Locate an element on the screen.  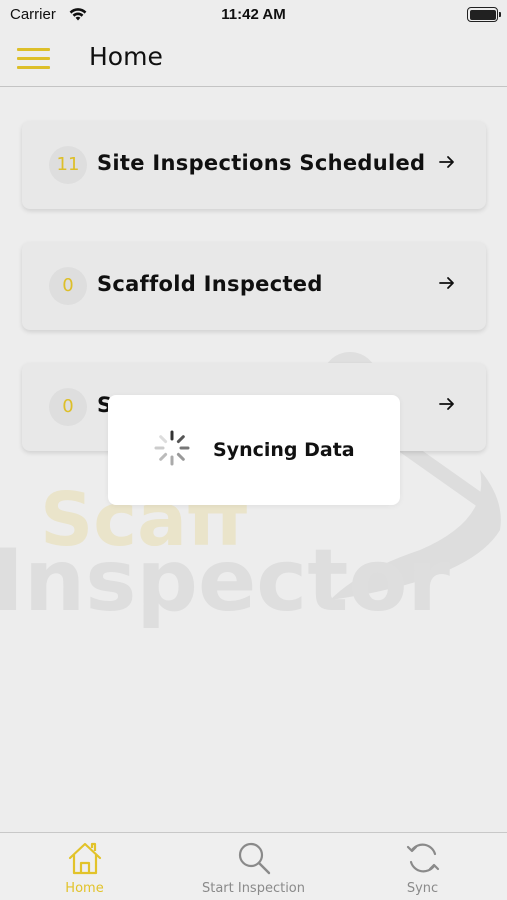
tab-start-inspection: Start Inspection is located at coordinates (253, 866).